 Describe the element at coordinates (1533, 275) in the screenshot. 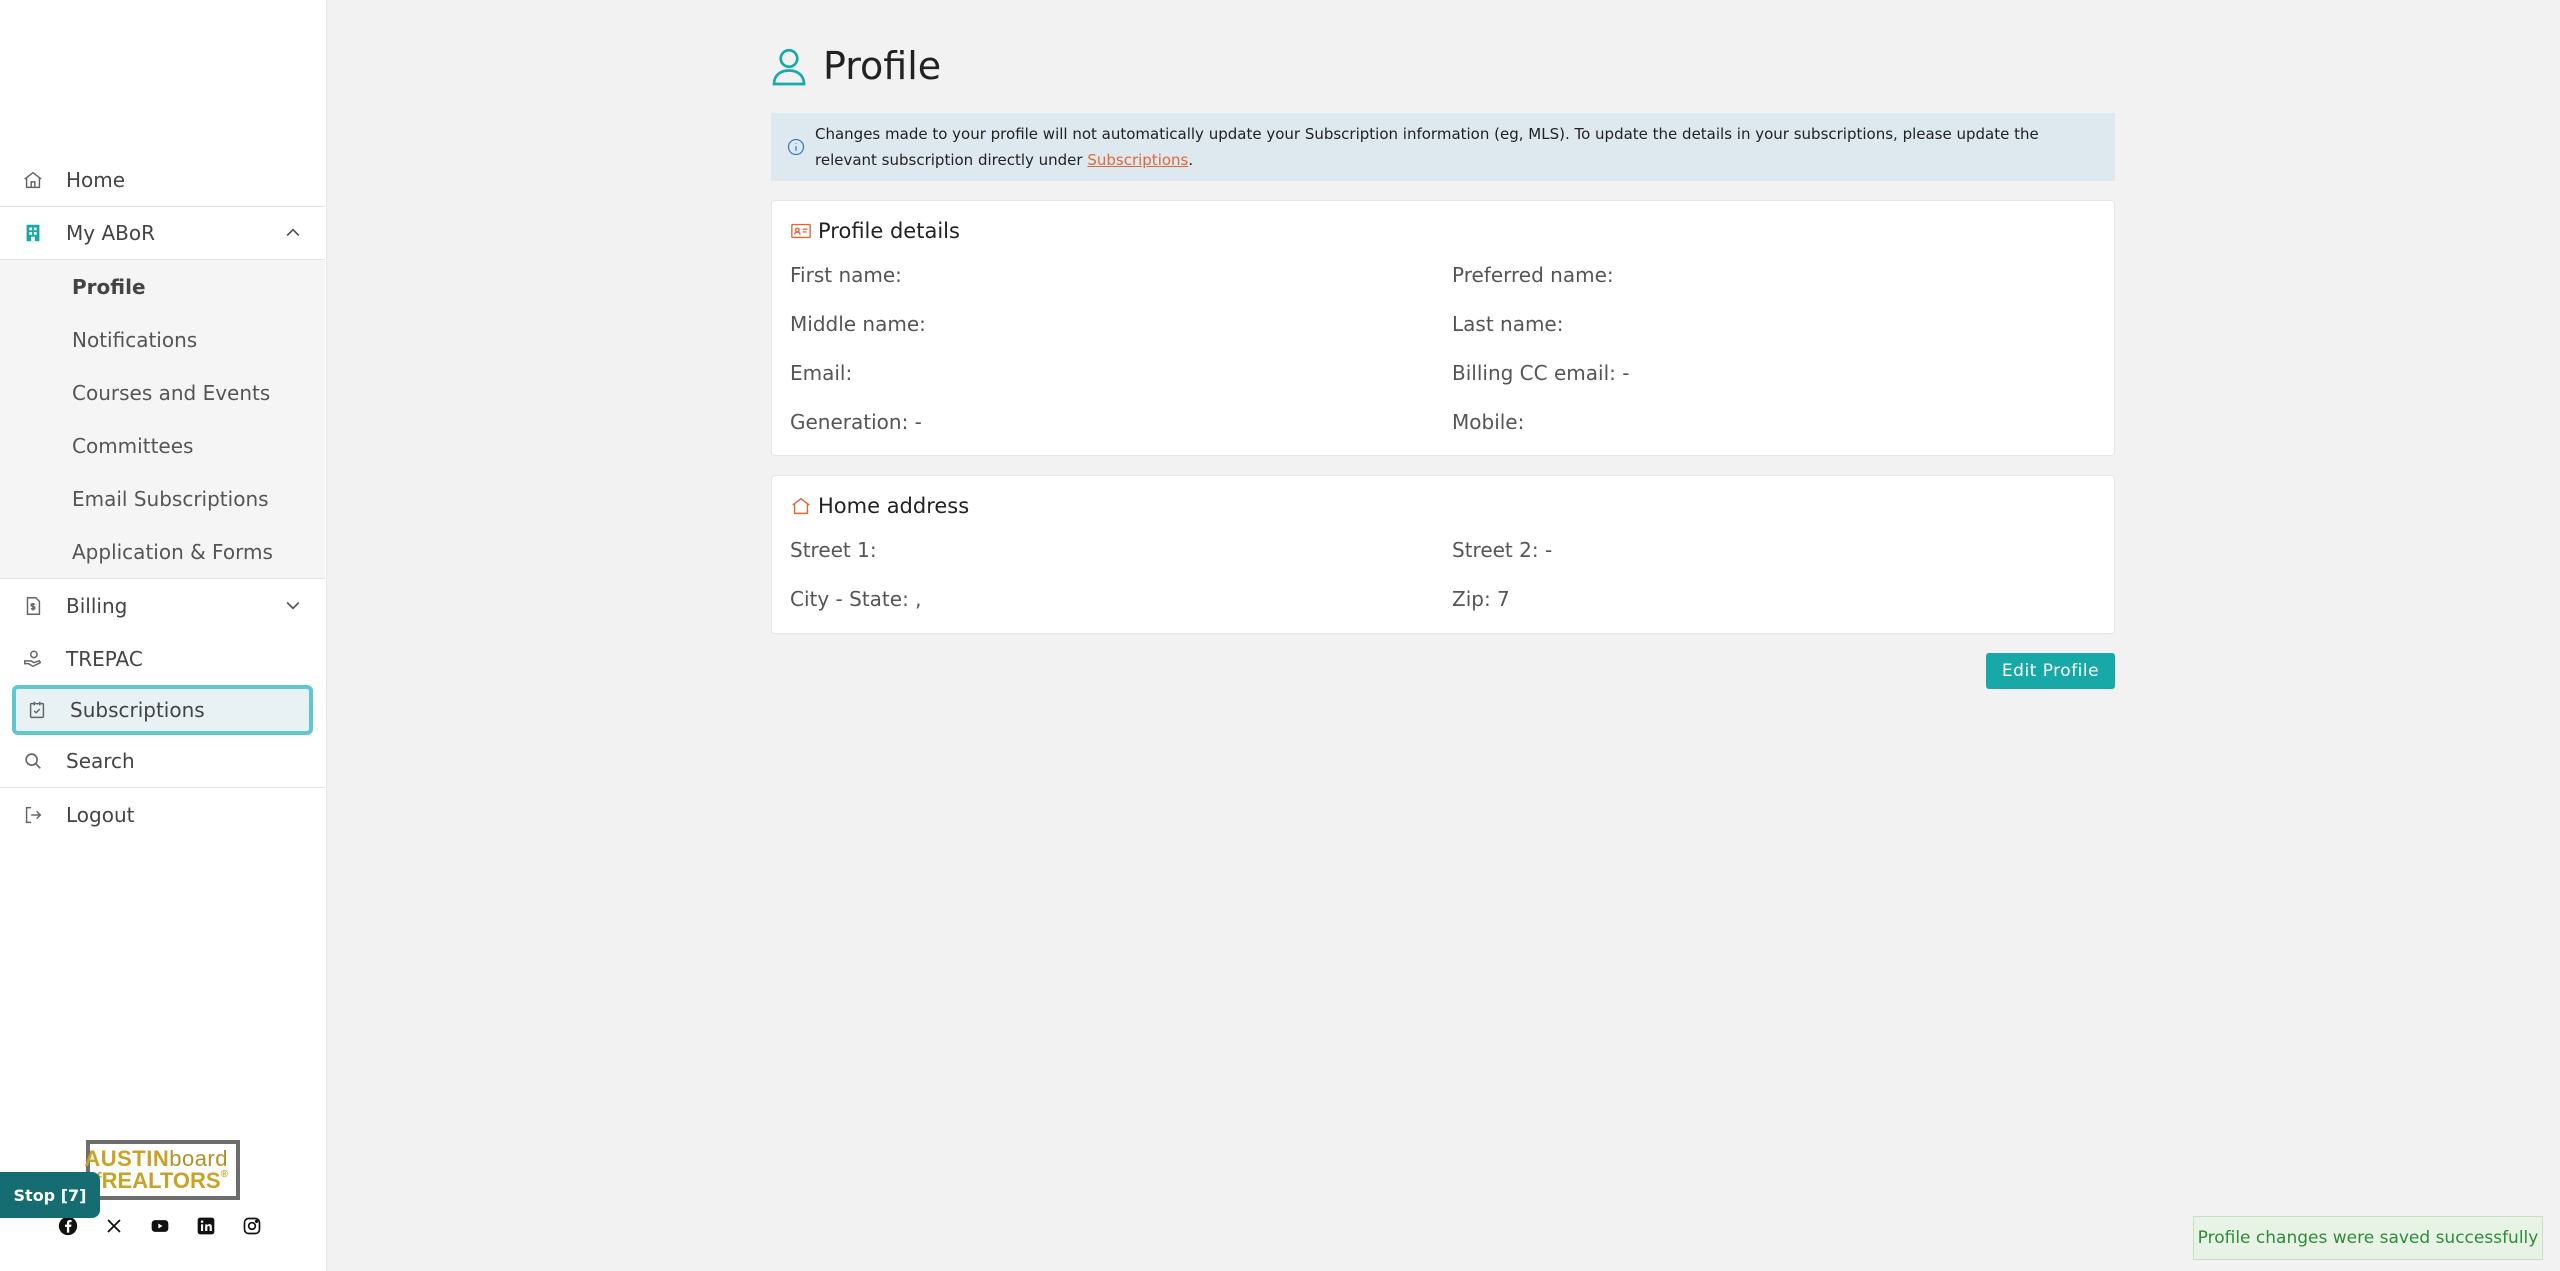

I see `preferred-name-field: Preferred name:` at that location.